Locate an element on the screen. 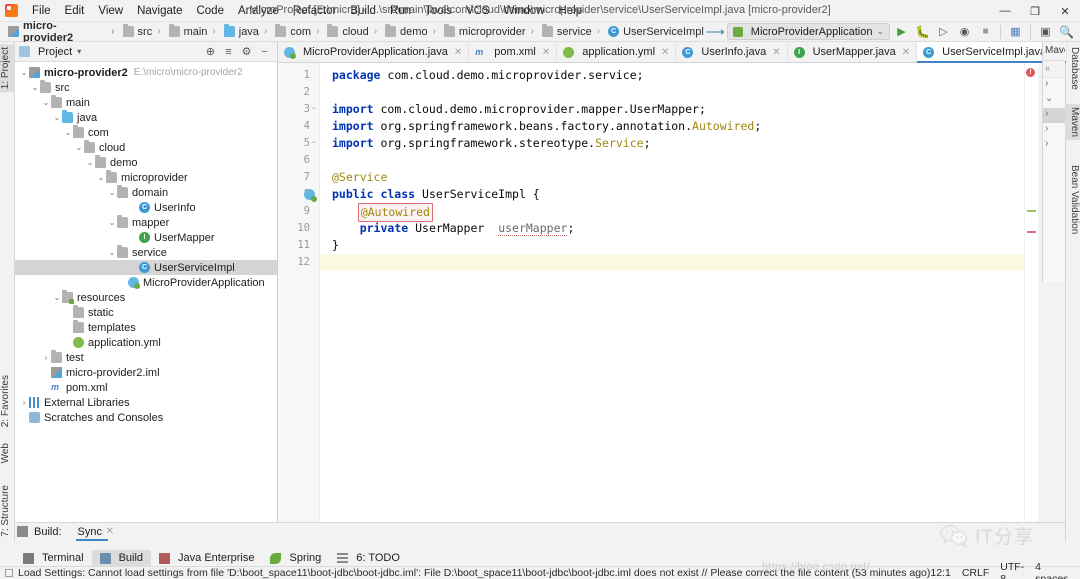 This screenshot has height=579, width=1080. tree-node-src: ⌄ src is located at coordinates (146, 87).